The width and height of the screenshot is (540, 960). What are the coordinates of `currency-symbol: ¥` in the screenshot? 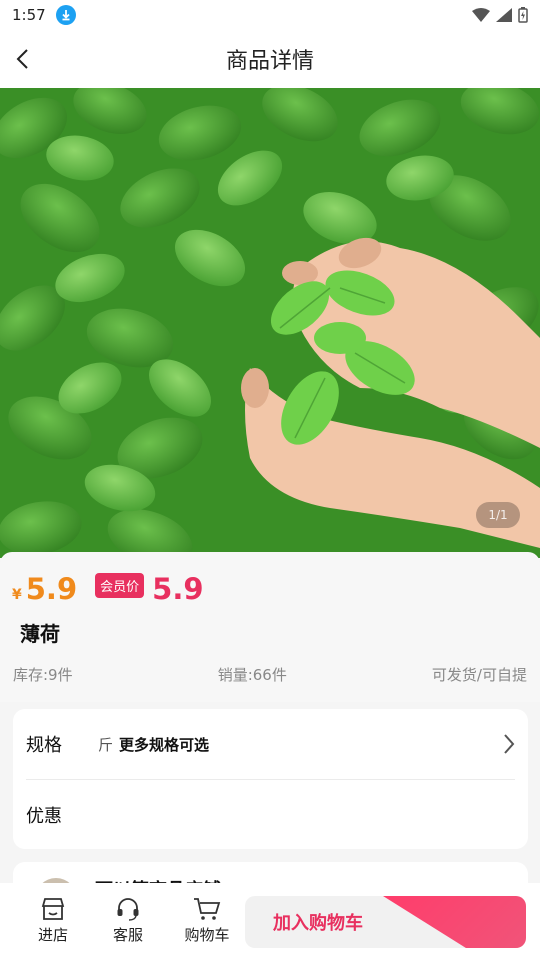 It's located at (17, 595).